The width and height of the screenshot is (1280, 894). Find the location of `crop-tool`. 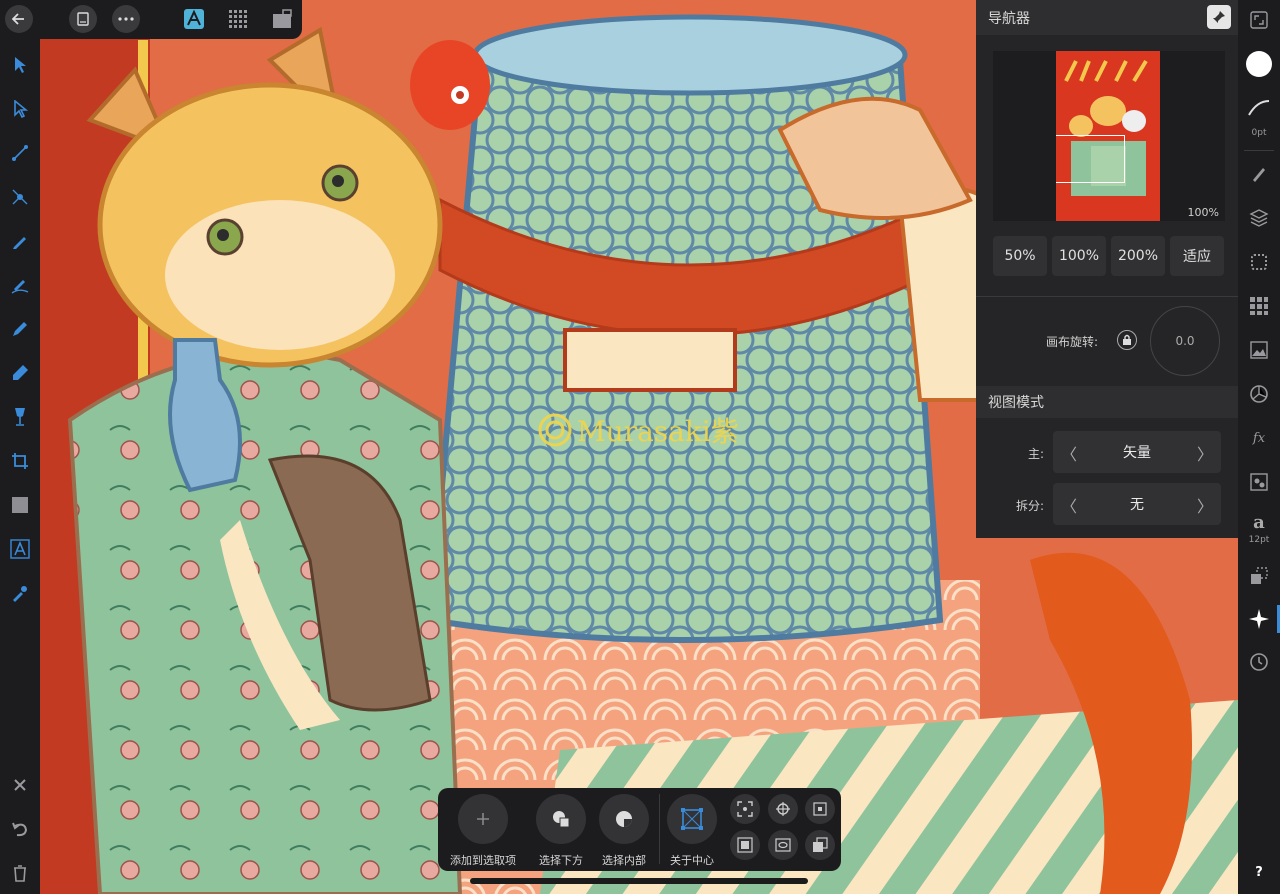

crop-tool is located at coordinates (20, 461).